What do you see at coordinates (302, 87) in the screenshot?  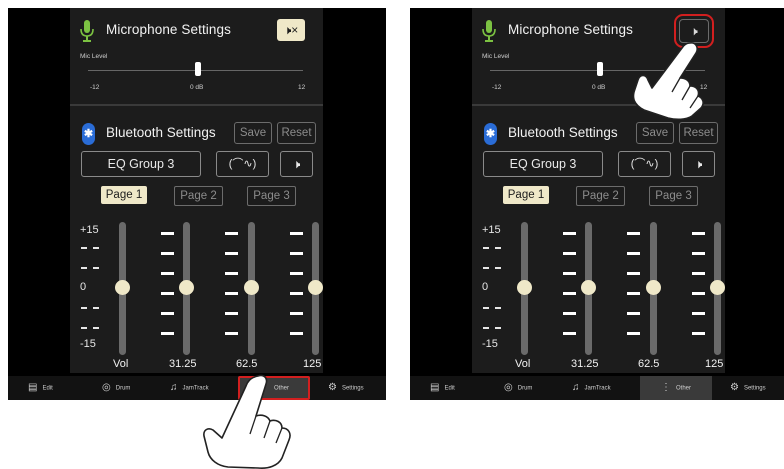 I see `mic-level-max: 12` at bounding box center [302, 87].